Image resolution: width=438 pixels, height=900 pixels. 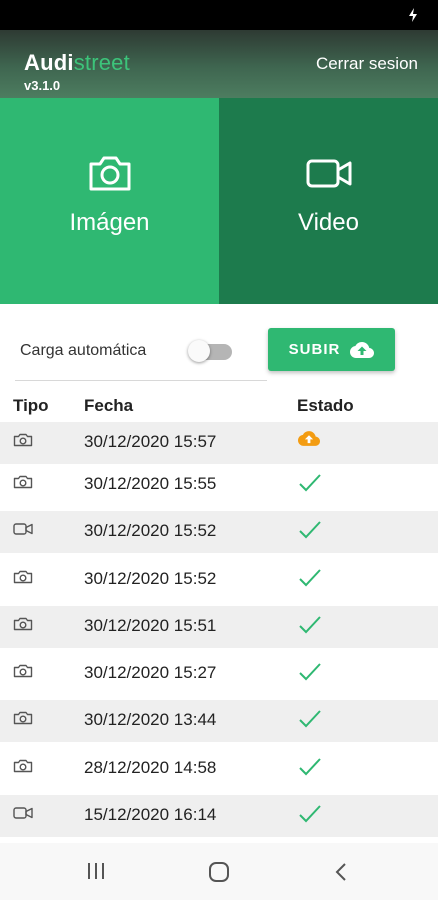 I want to click on brand-part1: Audi, so click(x=49, y=62).